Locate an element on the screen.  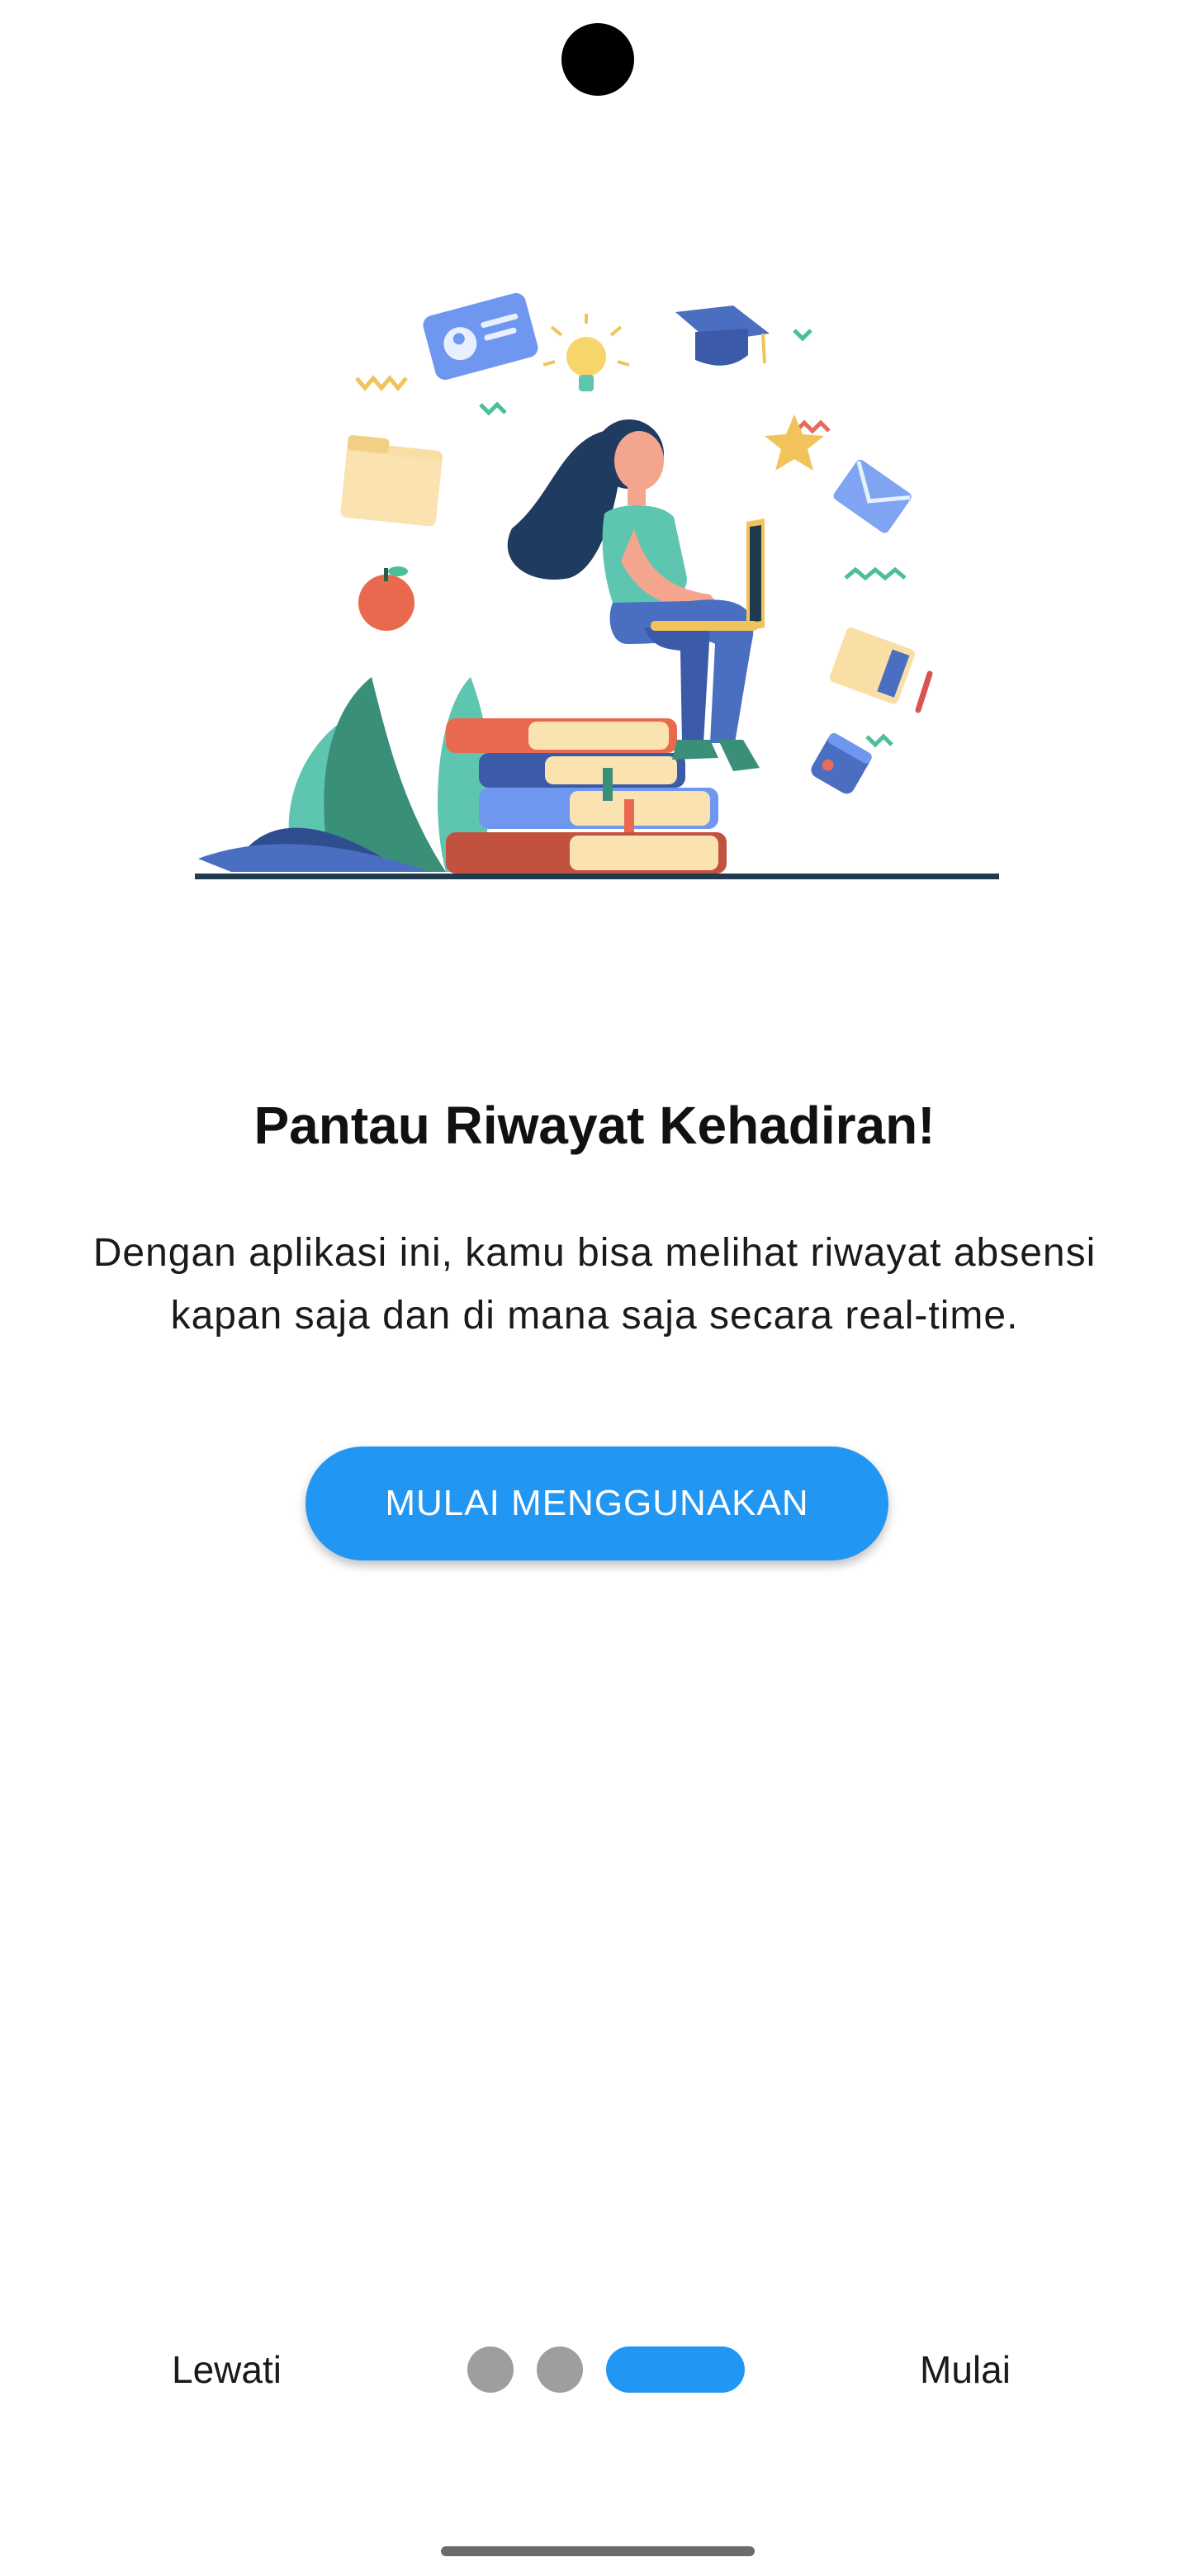
home-indicator is located at coordinates (598, 2551).